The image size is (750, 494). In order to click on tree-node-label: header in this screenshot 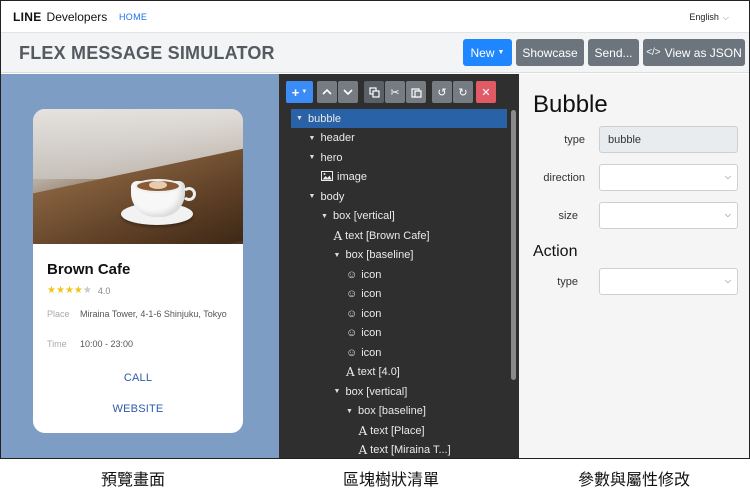, I will do `click(337, 138)`.